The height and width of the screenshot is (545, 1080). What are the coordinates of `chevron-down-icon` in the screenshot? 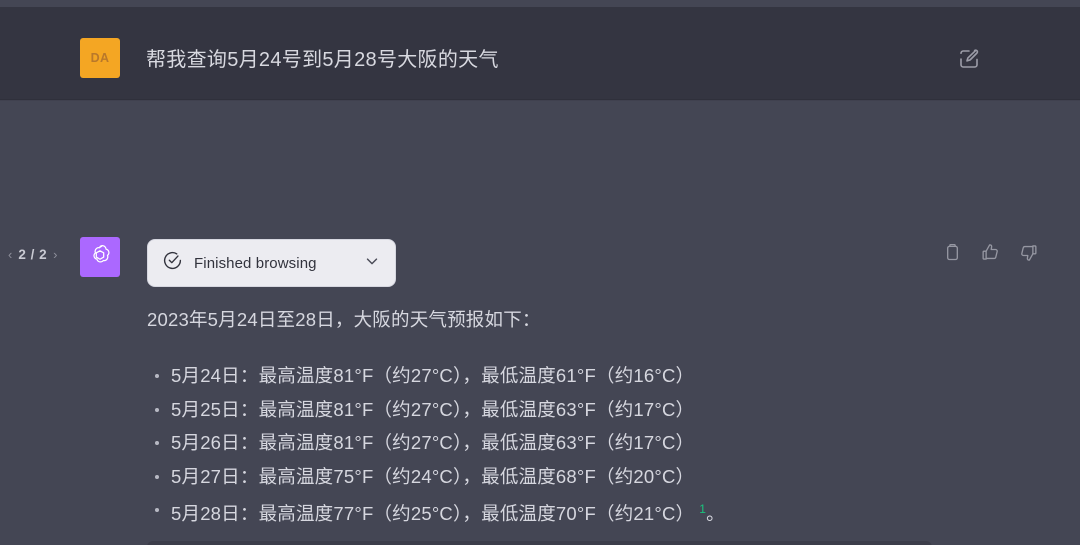 It's located at (372, 263).